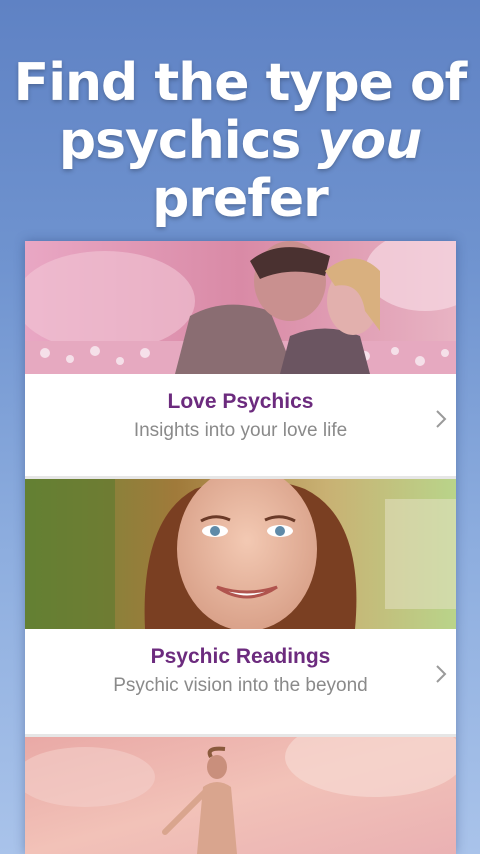  I want to click on spiritual-photo, so click(240, 795).